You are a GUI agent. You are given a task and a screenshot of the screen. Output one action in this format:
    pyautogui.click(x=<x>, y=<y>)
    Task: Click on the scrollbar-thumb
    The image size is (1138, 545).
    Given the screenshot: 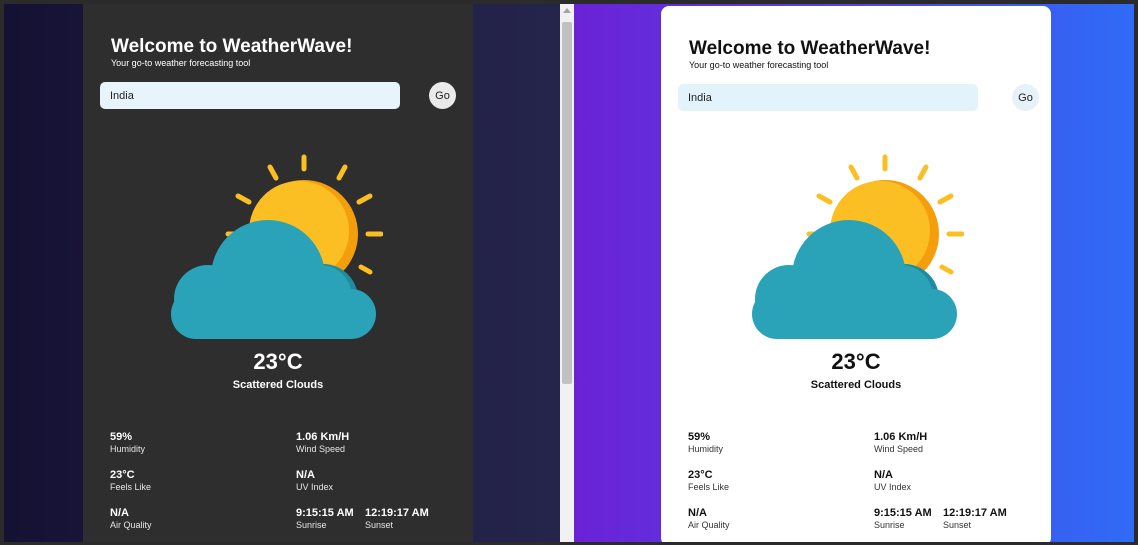 What is the action you would take?
    pyautogui.click(x=567, y=203)
    